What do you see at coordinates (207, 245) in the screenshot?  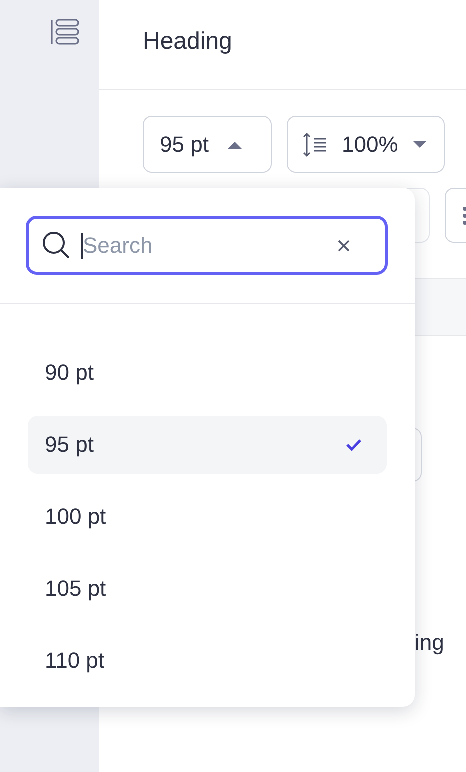 I see `search-field: Search` at bounding box center [207, 245].